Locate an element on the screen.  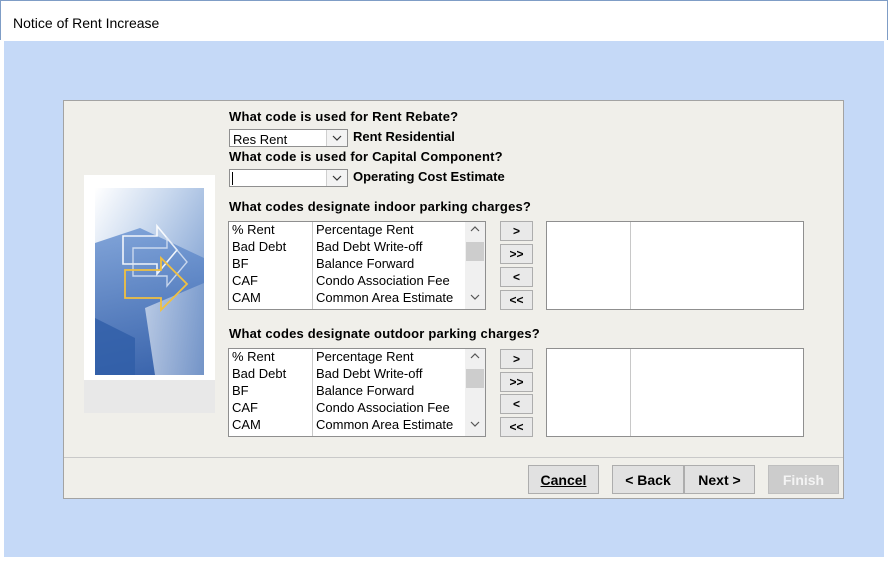
indoor-selected-list is located at coordinates (675, 265).